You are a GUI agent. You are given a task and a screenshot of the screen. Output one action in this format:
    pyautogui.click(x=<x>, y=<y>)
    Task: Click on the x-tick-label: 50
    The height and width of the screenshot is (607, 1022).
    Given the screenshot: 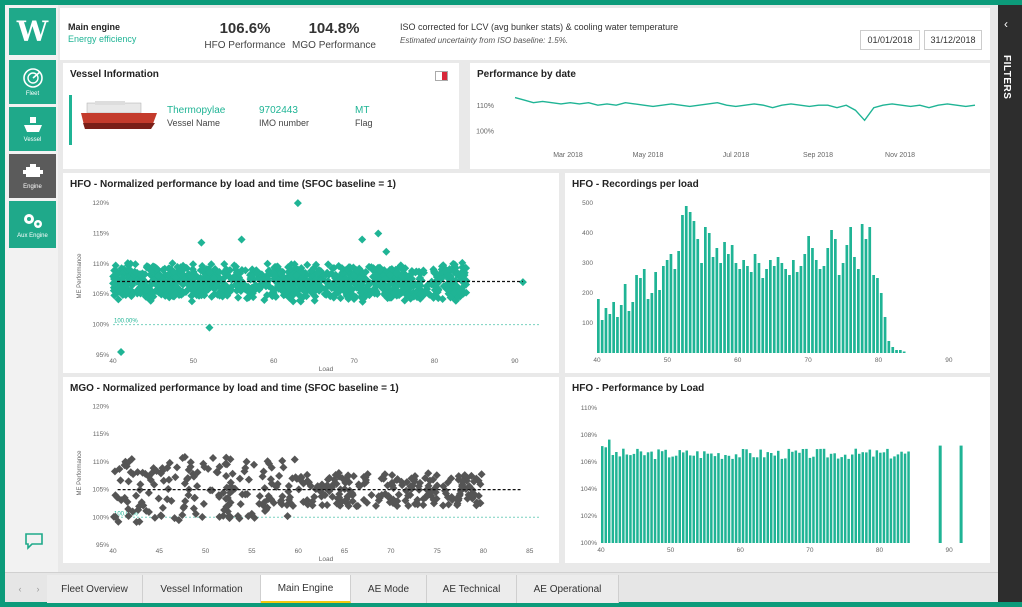 What is the action you would take?
    pyautogui.click(x=671, y=550)
    